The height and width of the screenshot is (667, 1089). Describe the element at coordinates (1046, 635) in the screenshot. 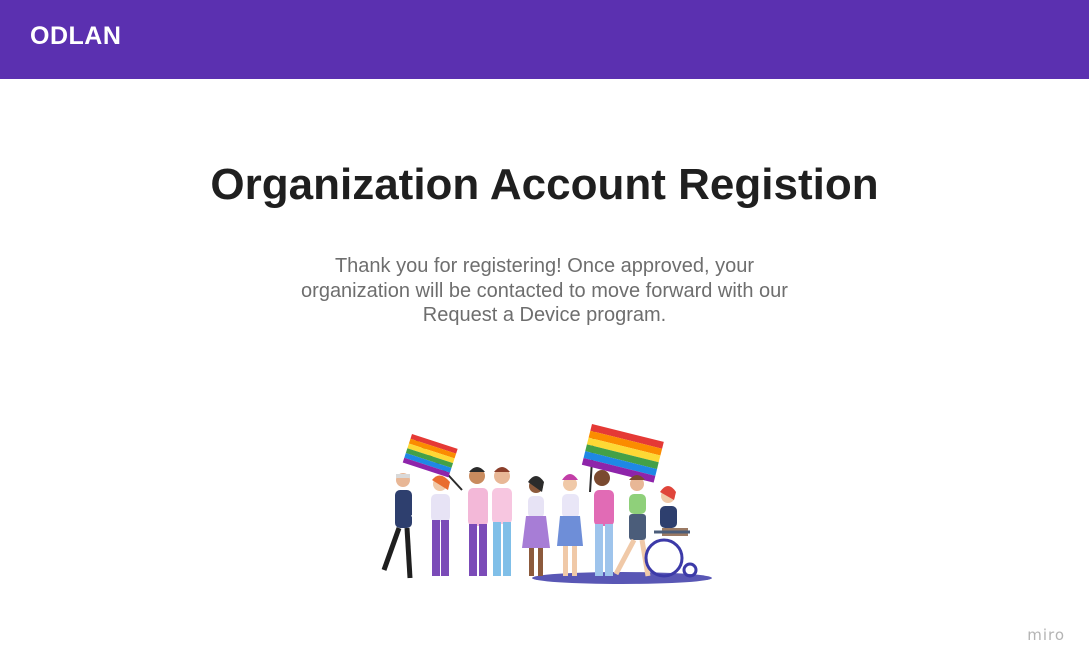

I see `miro-watermark: miro` at that location.